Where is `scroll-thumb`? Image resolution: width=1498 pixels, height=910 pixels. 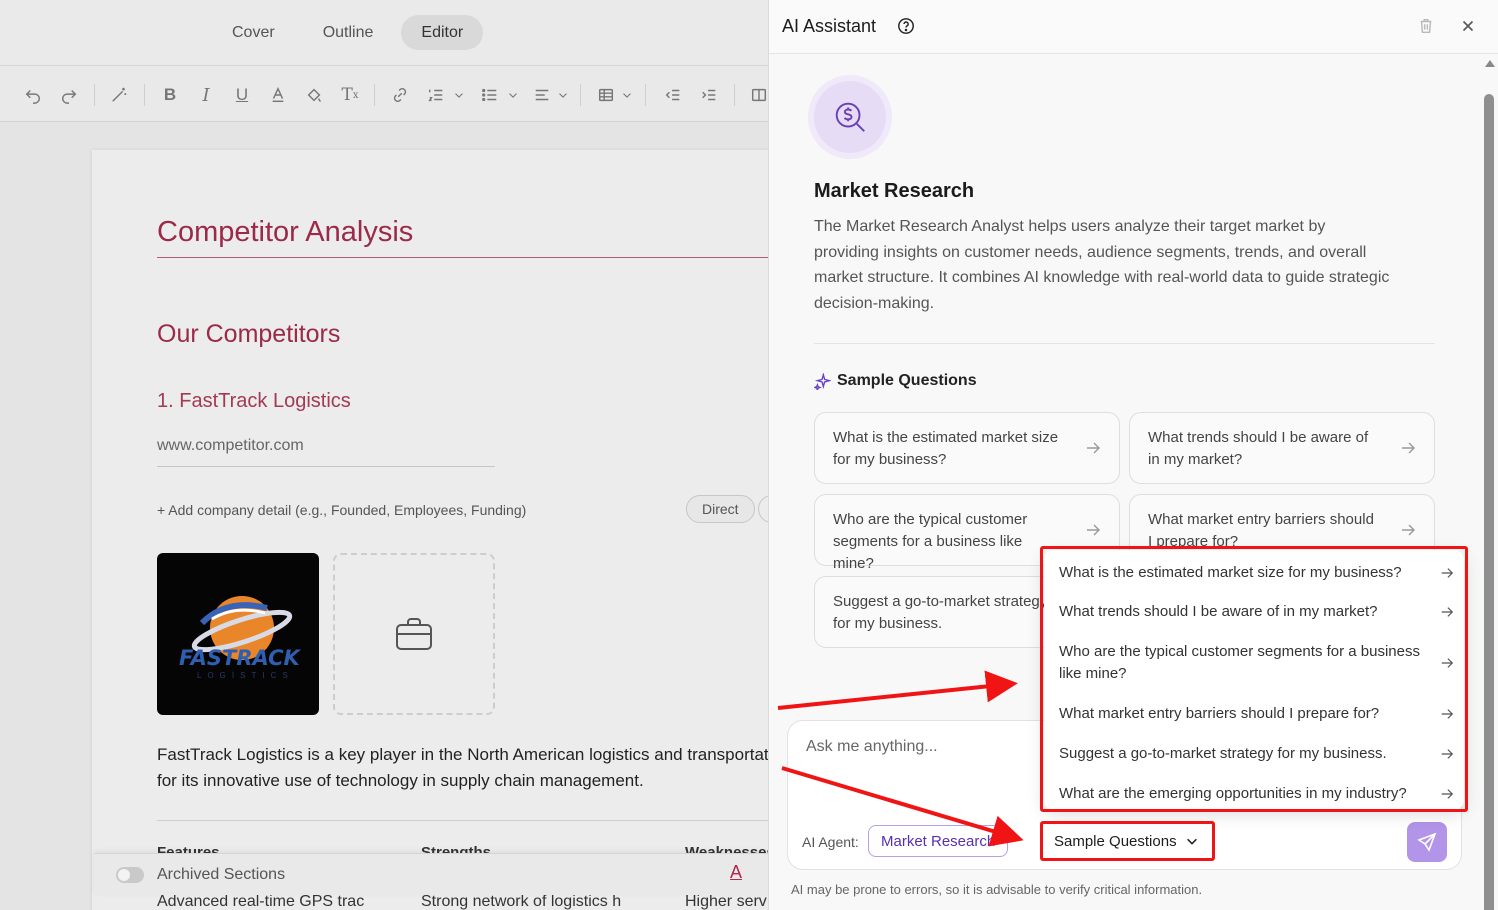
scroll-thumb is located at coordinates (1489, 502).